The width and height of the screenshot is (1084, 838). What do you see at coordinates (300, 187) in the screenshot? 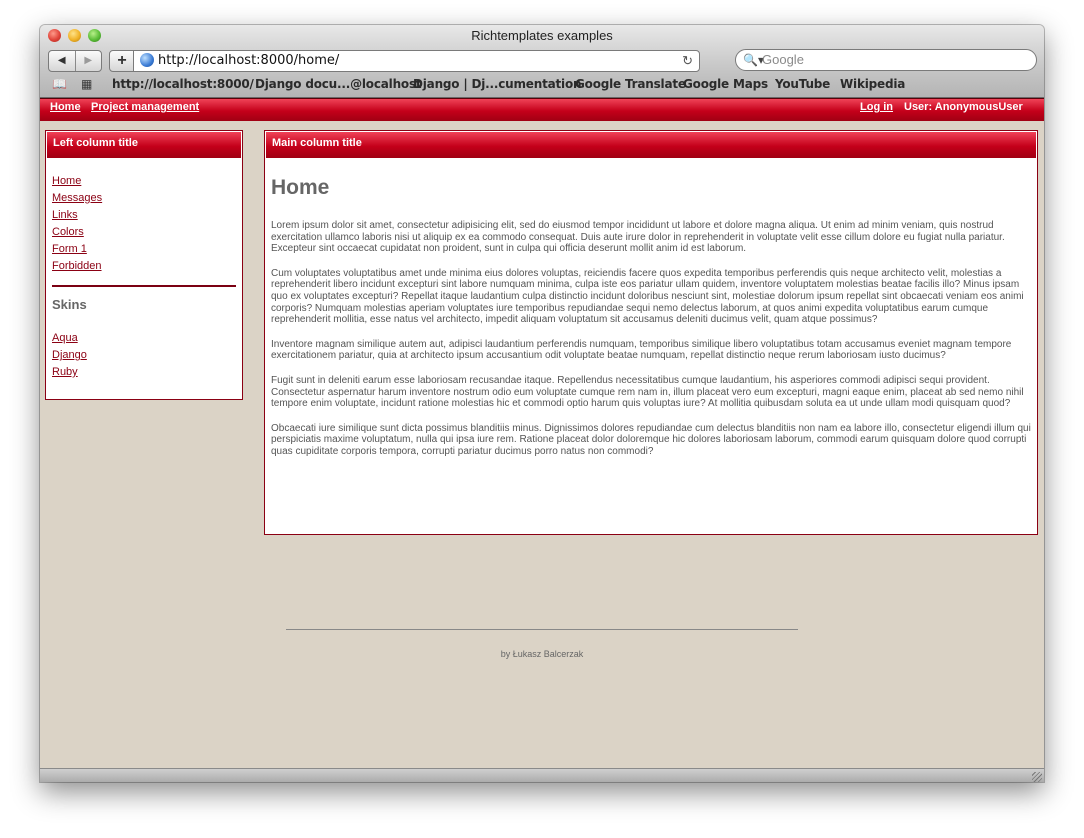
I see `page-heading: Home` at bounding box center [300, 187].